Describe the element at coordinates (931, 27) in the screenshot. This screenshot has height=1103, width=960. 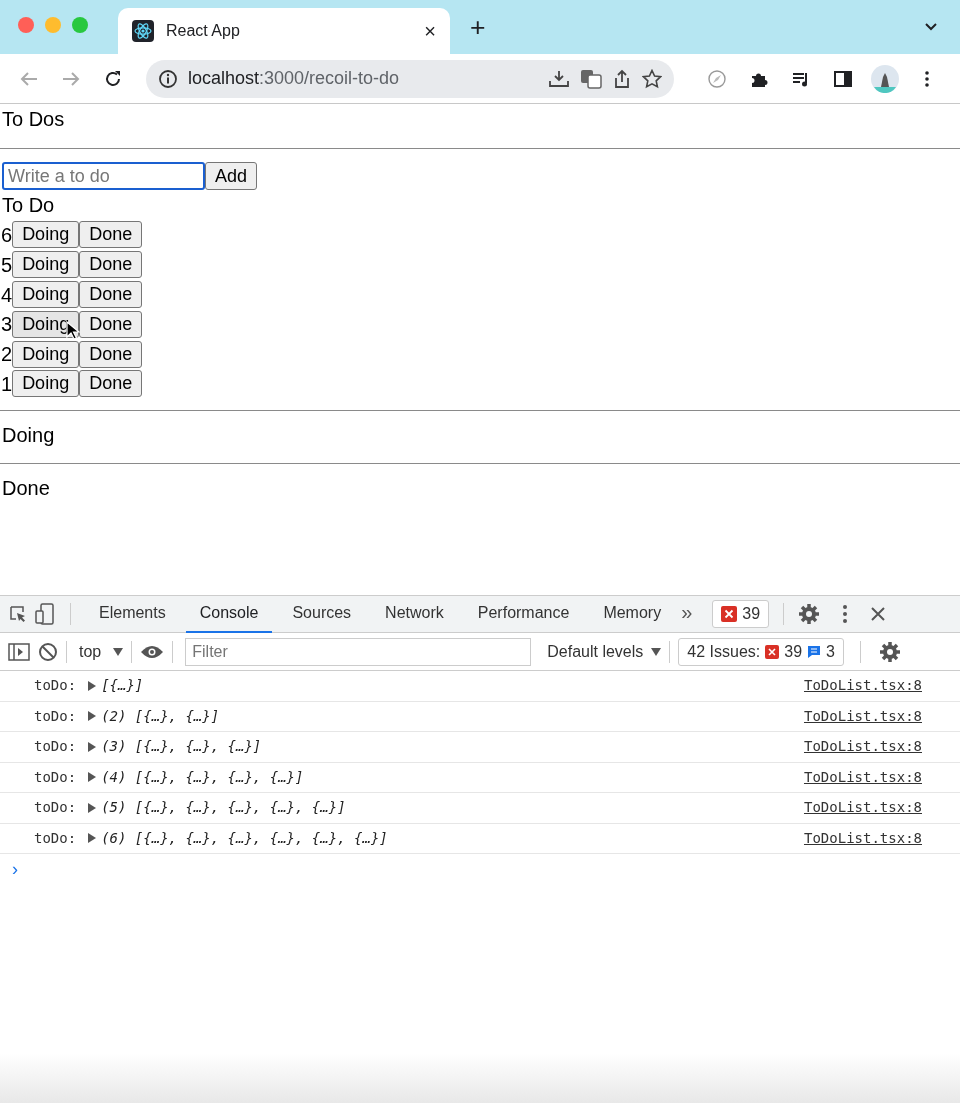
I see `chevron-down-icon` at that location.